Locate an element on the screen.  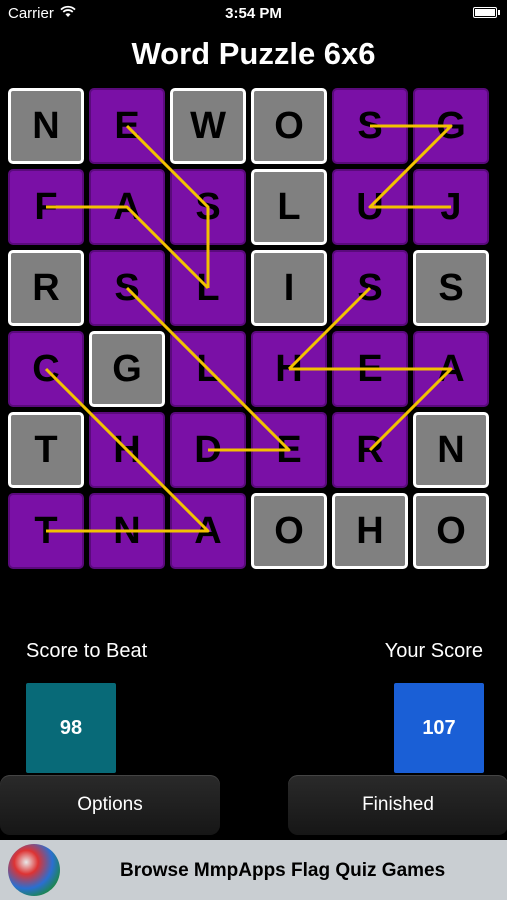
score-to-beat-label: Score to Beat is located at coordinates (87, 651).